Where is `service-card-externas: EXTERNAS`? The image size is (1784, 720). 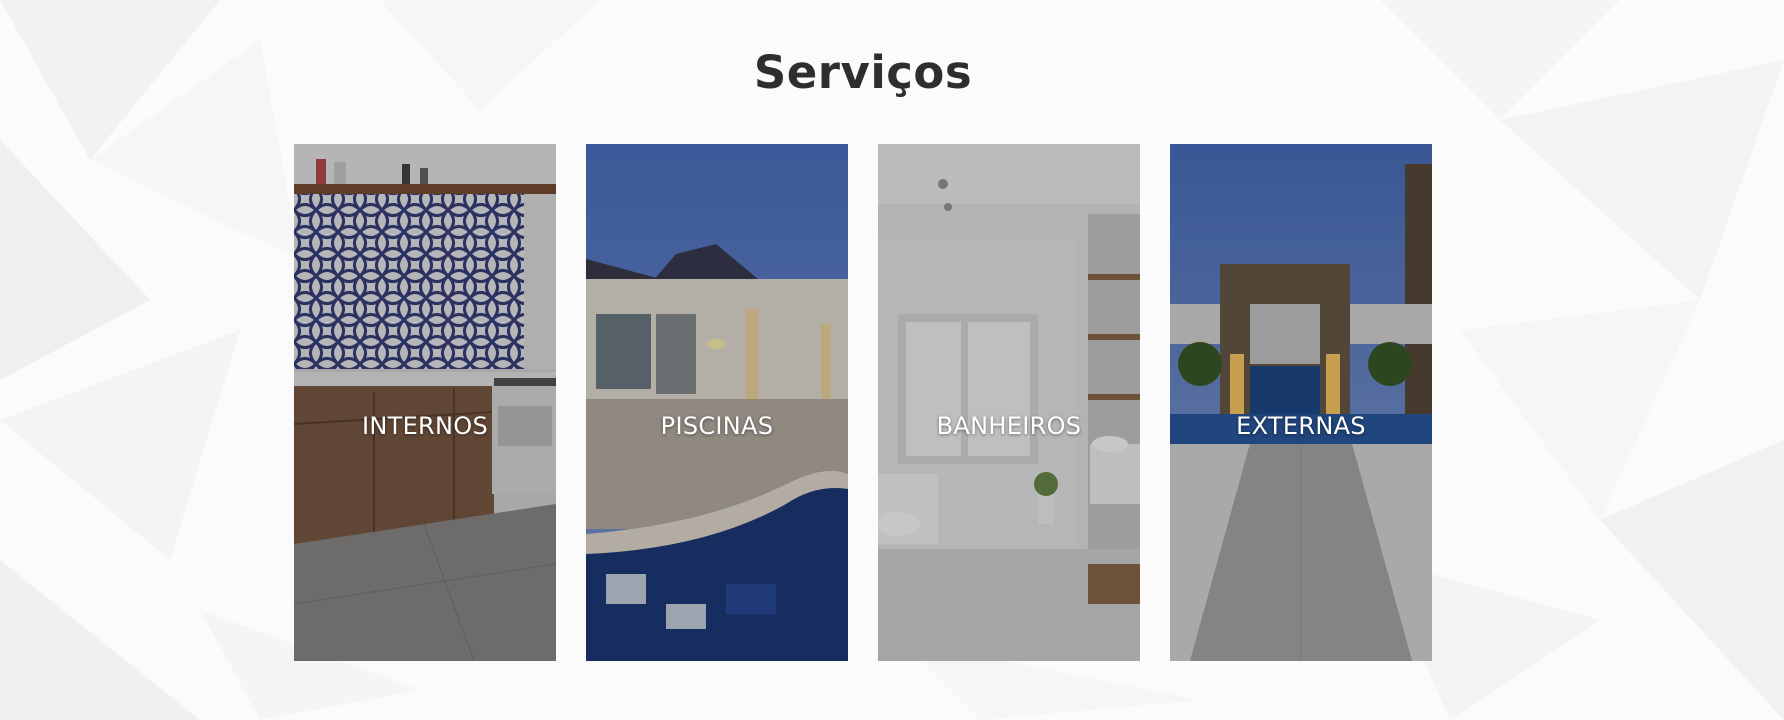
service-card-externas: EXTERNAS is located at coordinates (1301, 402).